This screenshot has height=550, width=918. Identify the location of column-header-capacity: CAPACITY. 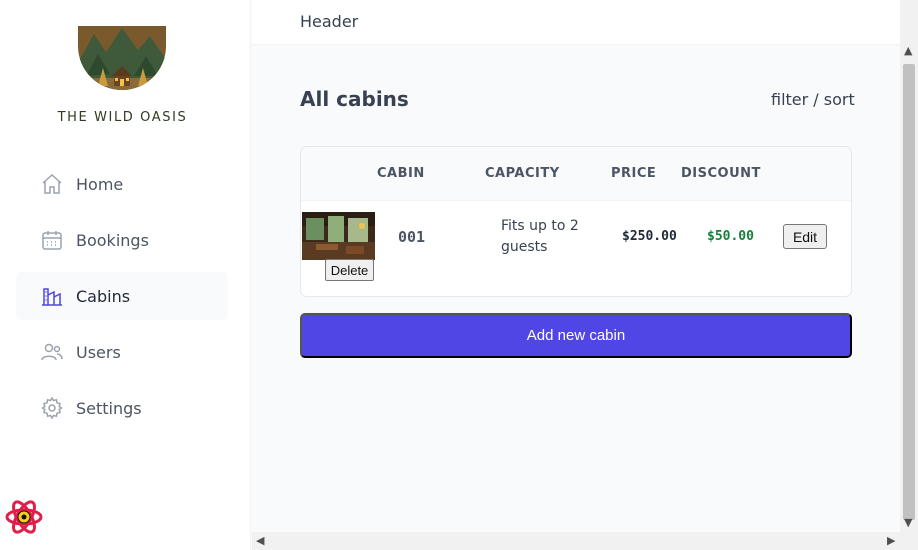
(522, 173).